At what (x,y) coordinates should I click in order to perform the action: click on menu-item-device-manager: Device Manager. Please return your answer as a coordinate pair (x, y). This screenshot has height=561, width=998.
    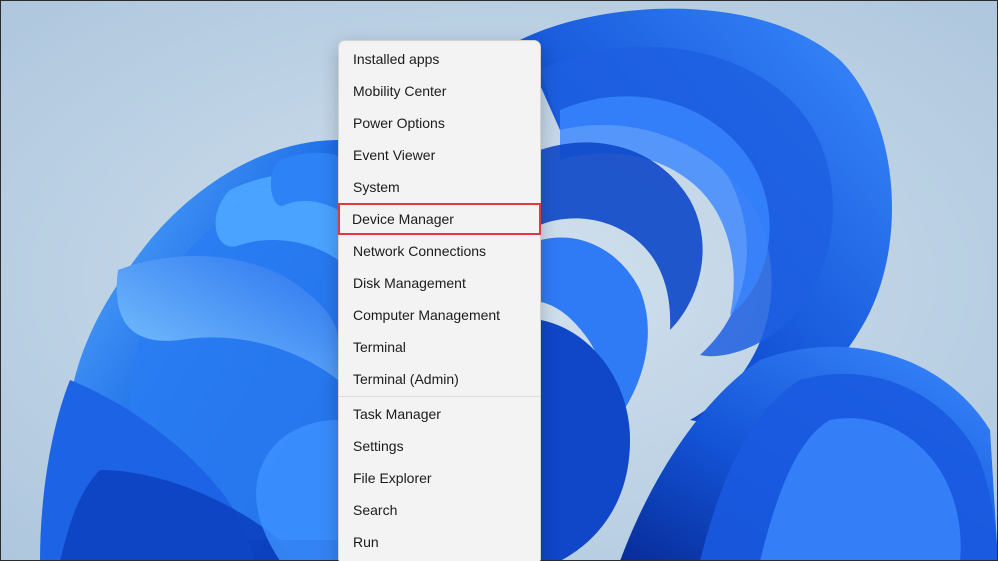
    Looking at the image, I should click on (439, 219).